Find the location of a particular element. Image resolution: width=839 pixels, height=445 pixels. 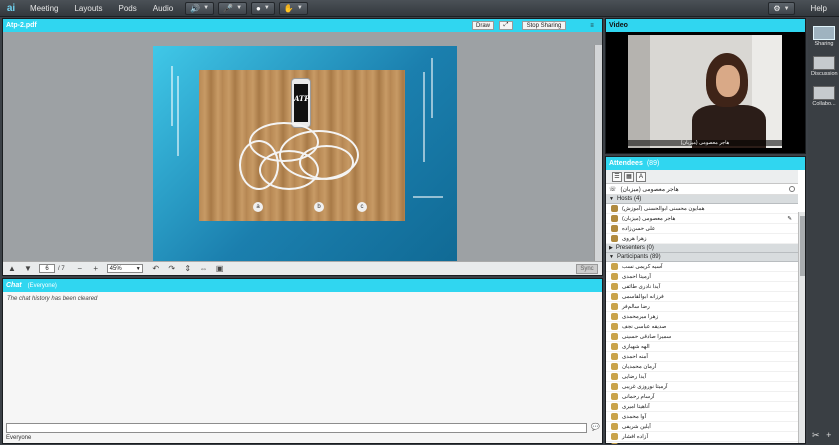

participant-row: آرسام رحمانی is located at coordinates (702, 397).